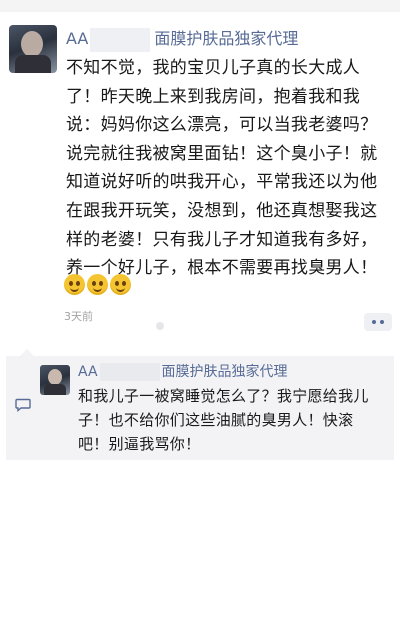  I want to click on emoji-row, so click(97, 284).